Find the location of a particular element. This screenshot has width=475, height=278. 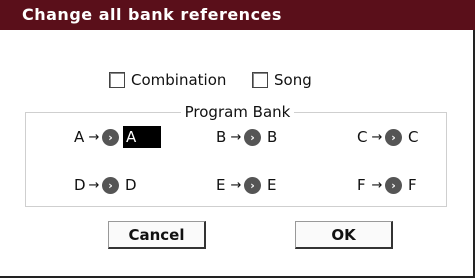

source-bank: F is located at coordinates (361, 185).